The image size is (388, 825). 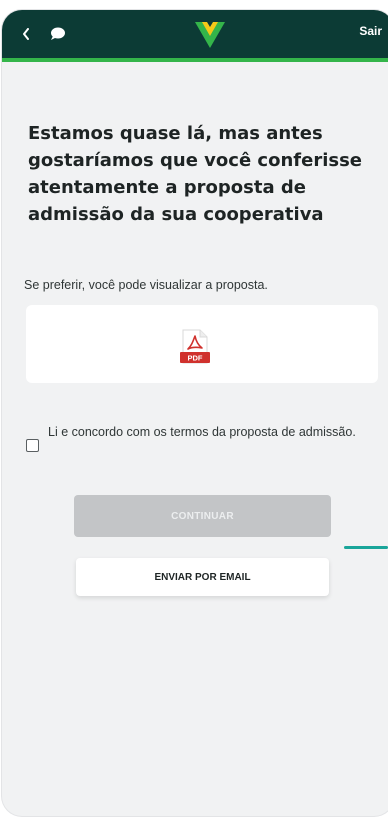 I want to click on continue-button: CONTINUAR, so click(x=202, y=516).